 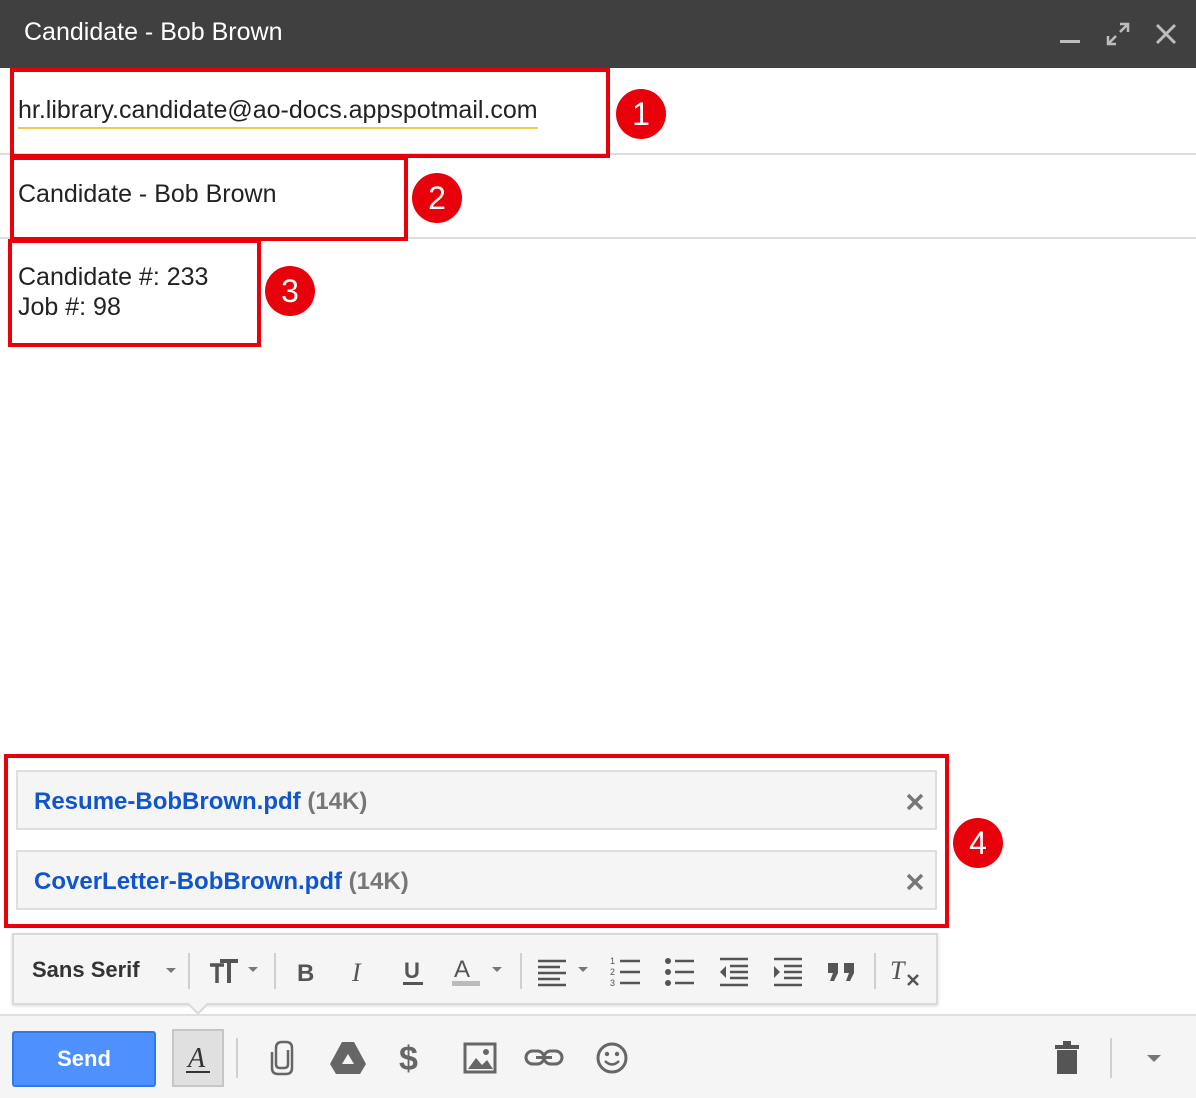 What do you see at coordinates (978, 843) in the screenshot?
I see `annotation-badge-4: 4` at bounding box center [978, 843].